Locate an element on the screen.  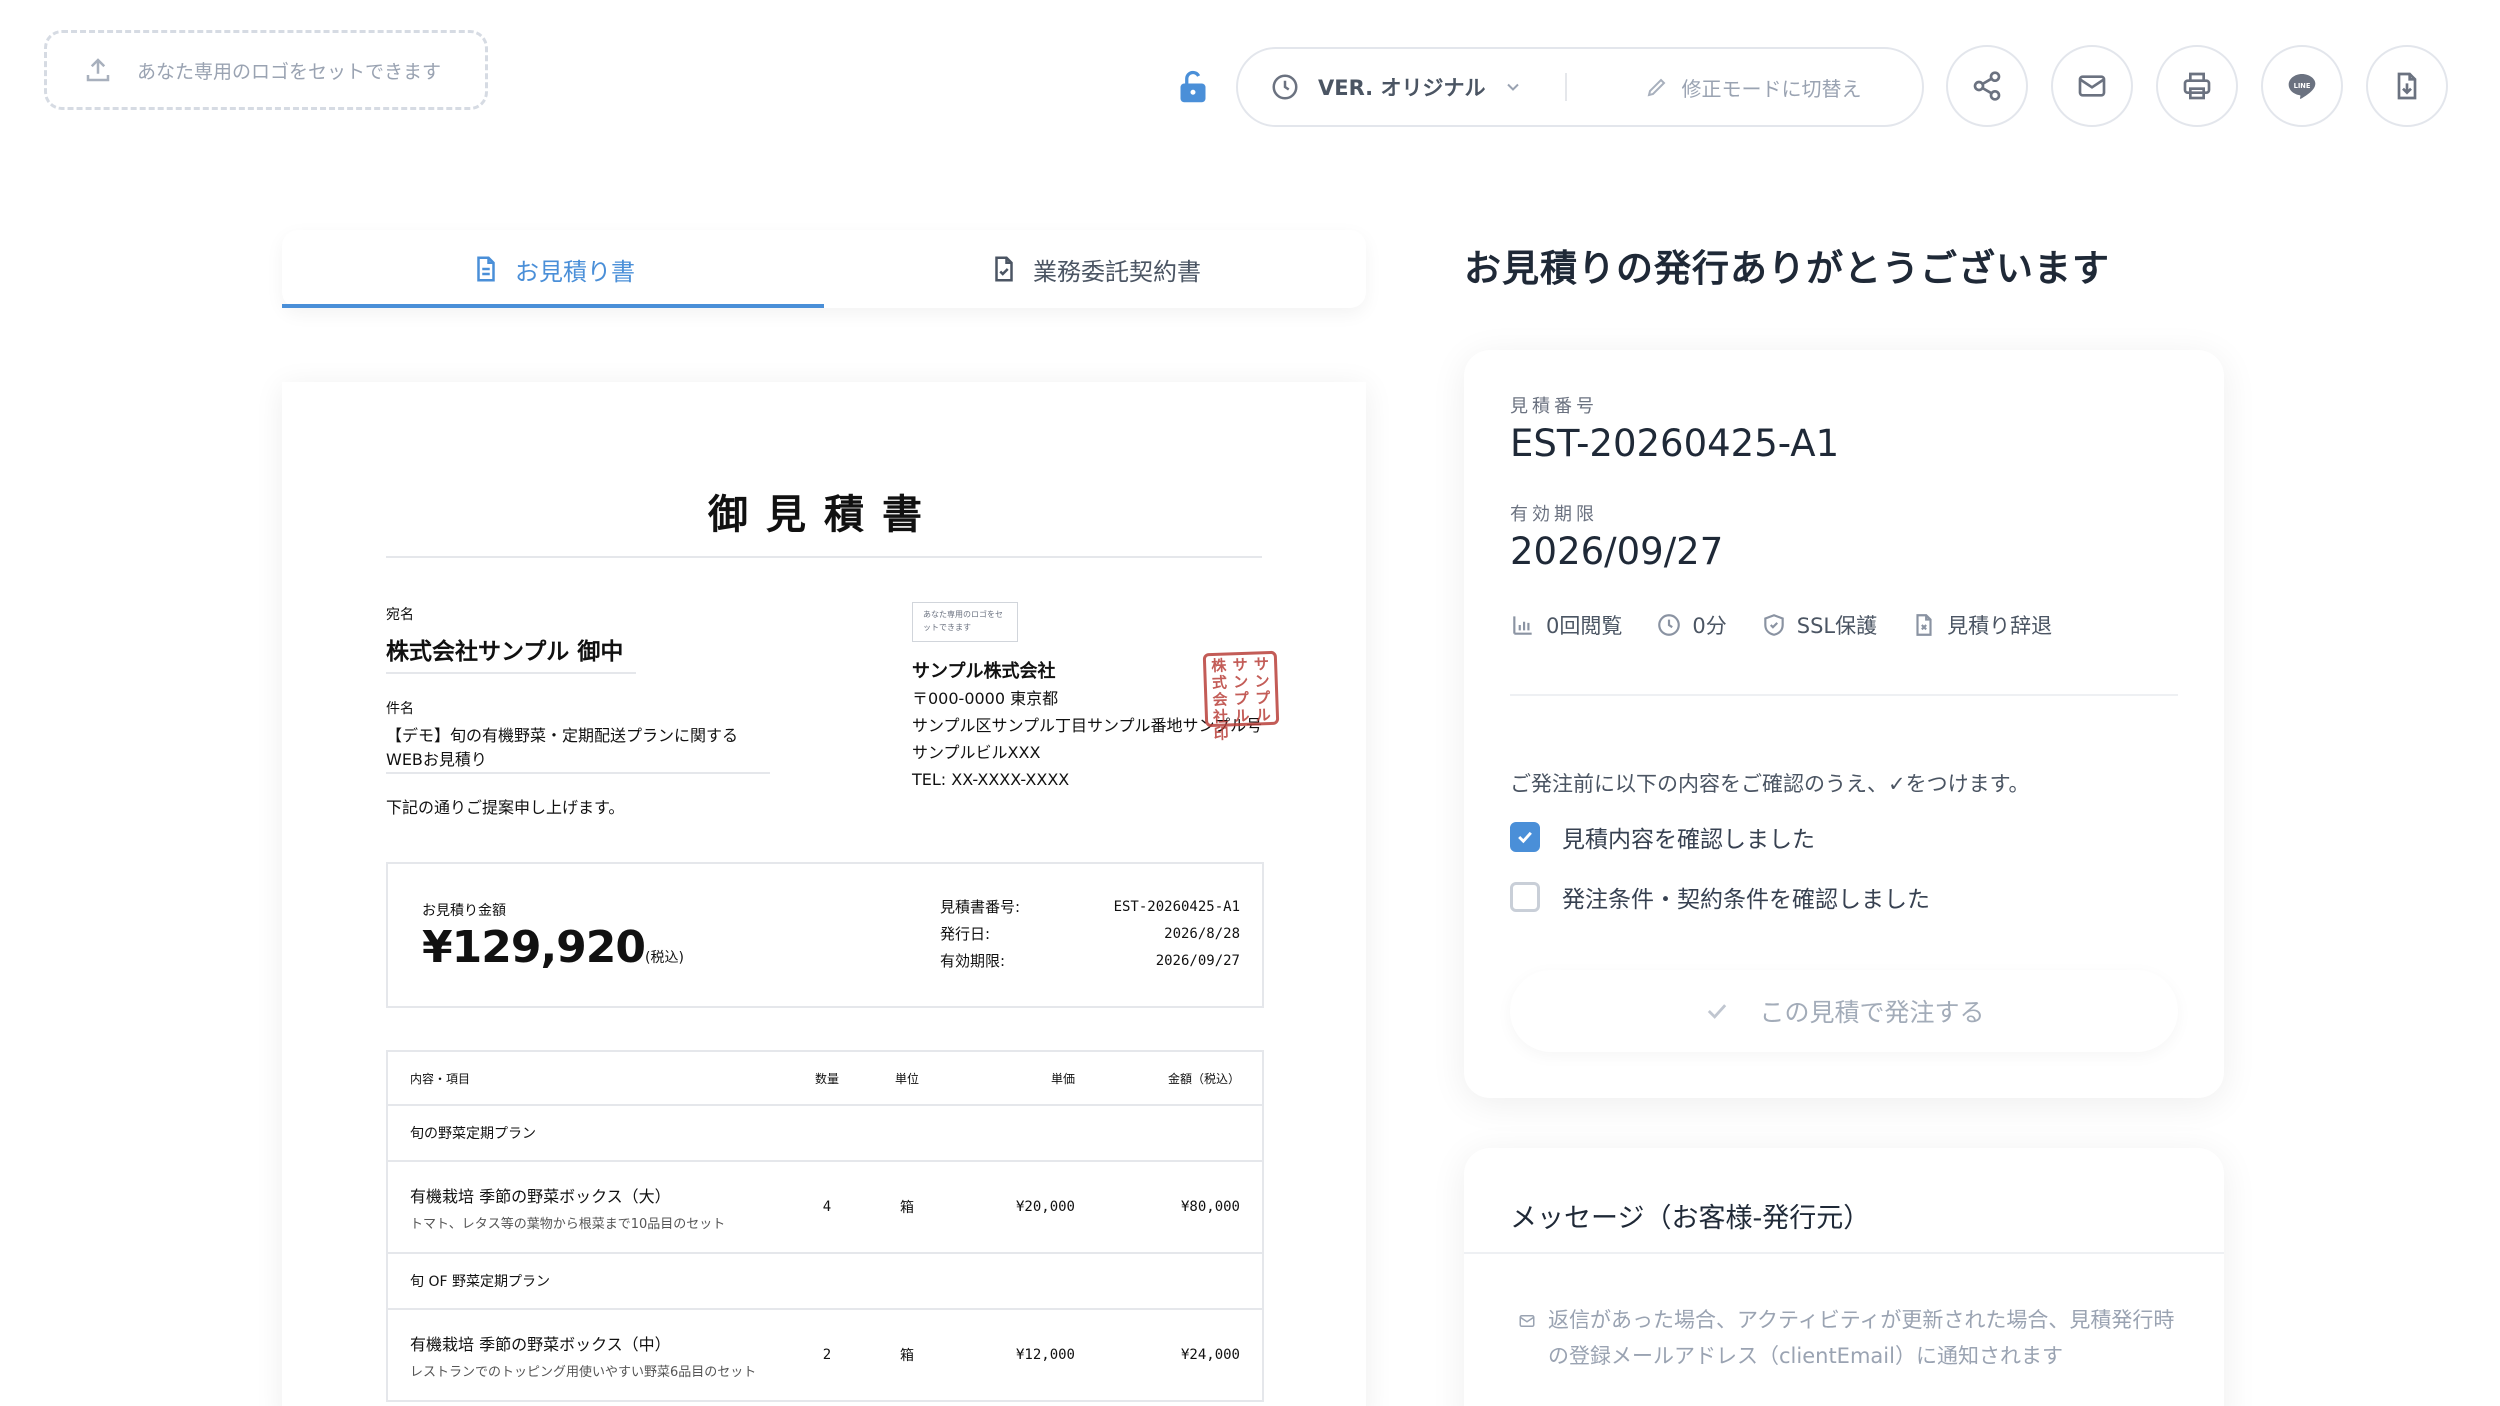
version-select: VER. オリジナル is located at coordinates (1401, 87).